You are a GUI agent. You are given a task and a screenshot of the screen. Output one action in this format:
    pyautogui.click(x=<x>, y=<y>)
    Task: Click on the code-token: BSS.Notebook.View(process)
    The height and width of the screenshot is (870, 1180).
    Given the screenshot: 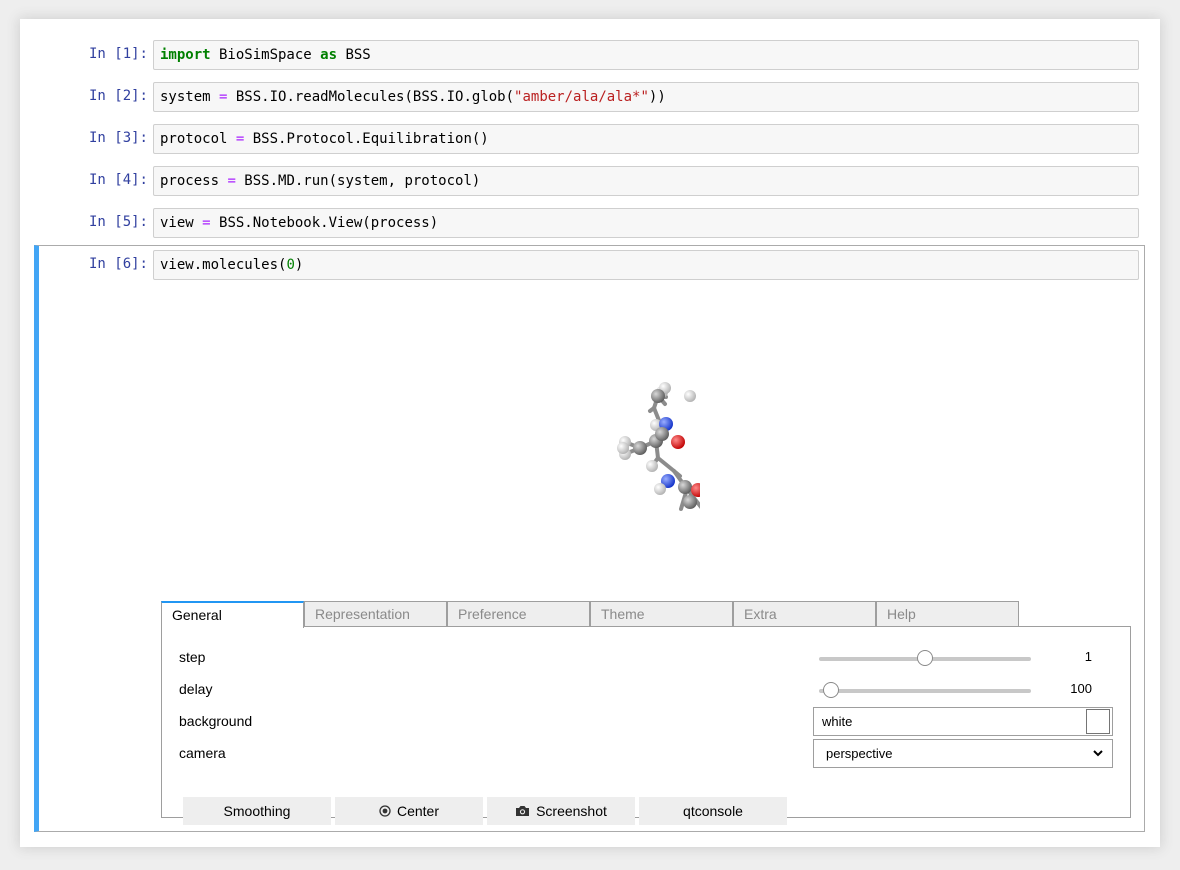 What is the action you would take?
    pyautogui.click(x=324, y=223)
    